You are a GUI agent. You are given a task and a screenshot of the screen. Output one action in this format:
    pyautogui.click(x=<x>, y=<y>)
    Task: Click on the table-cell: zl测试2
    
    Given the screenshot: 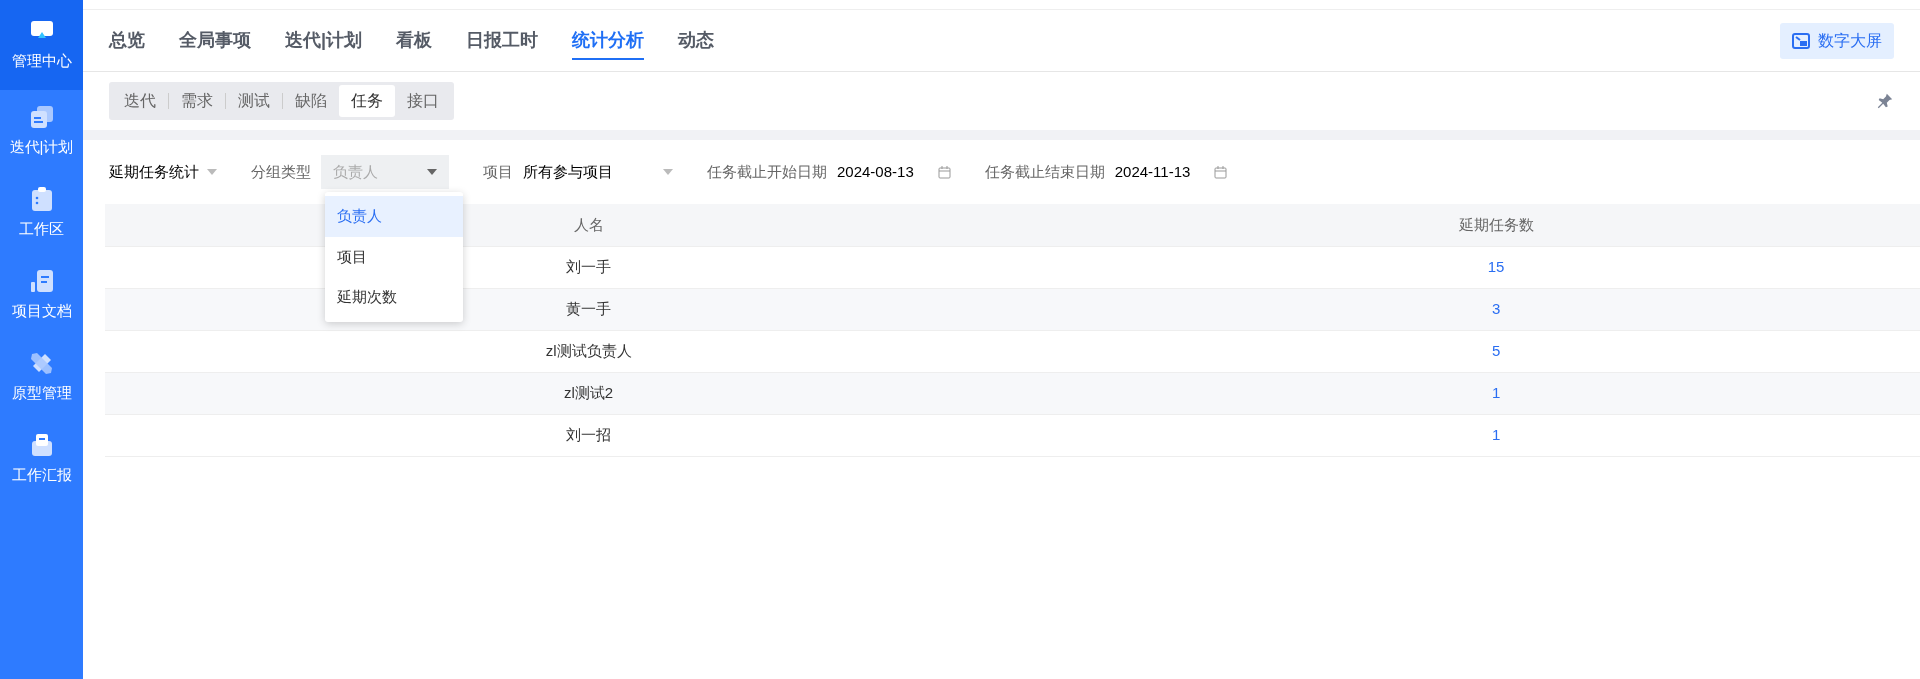 What is the action you would take?
    pyautogui.click(x=589, y=393)
    